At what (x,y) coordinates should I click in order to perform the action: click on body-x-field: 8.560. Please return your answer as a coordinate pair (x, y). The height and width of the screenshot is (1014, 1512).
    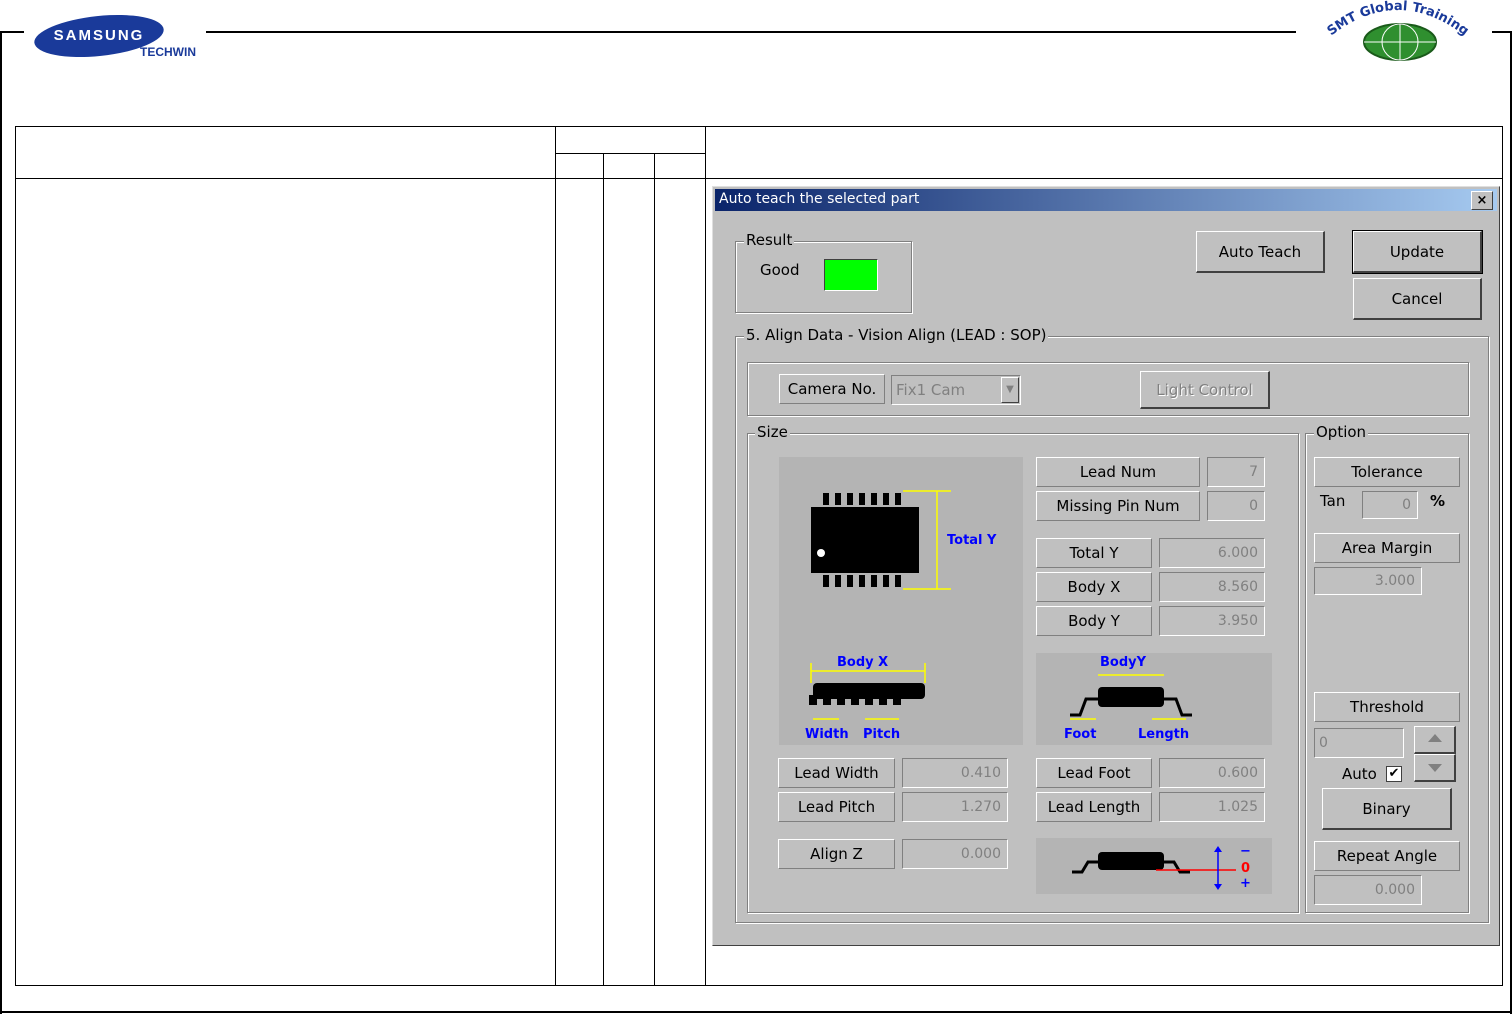
    Looking at the image, I should click on (1212, 587).